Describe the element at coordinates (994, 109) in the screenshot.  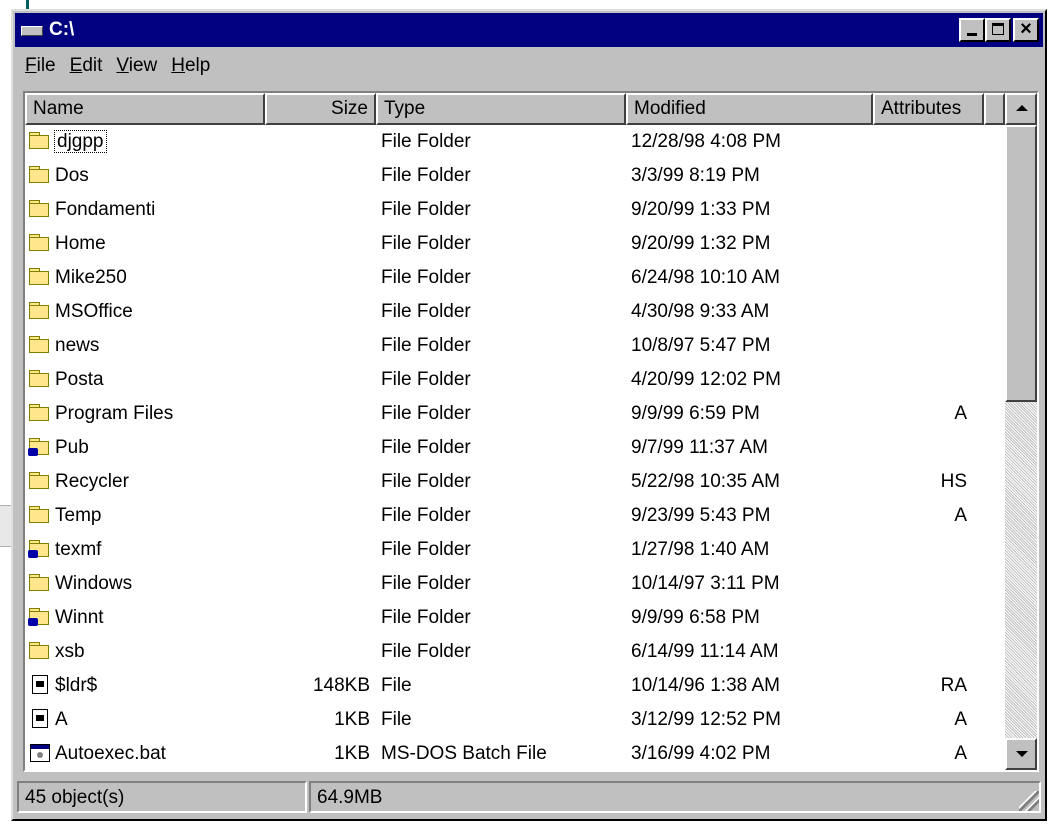
I see `column-header-filler` at that location.